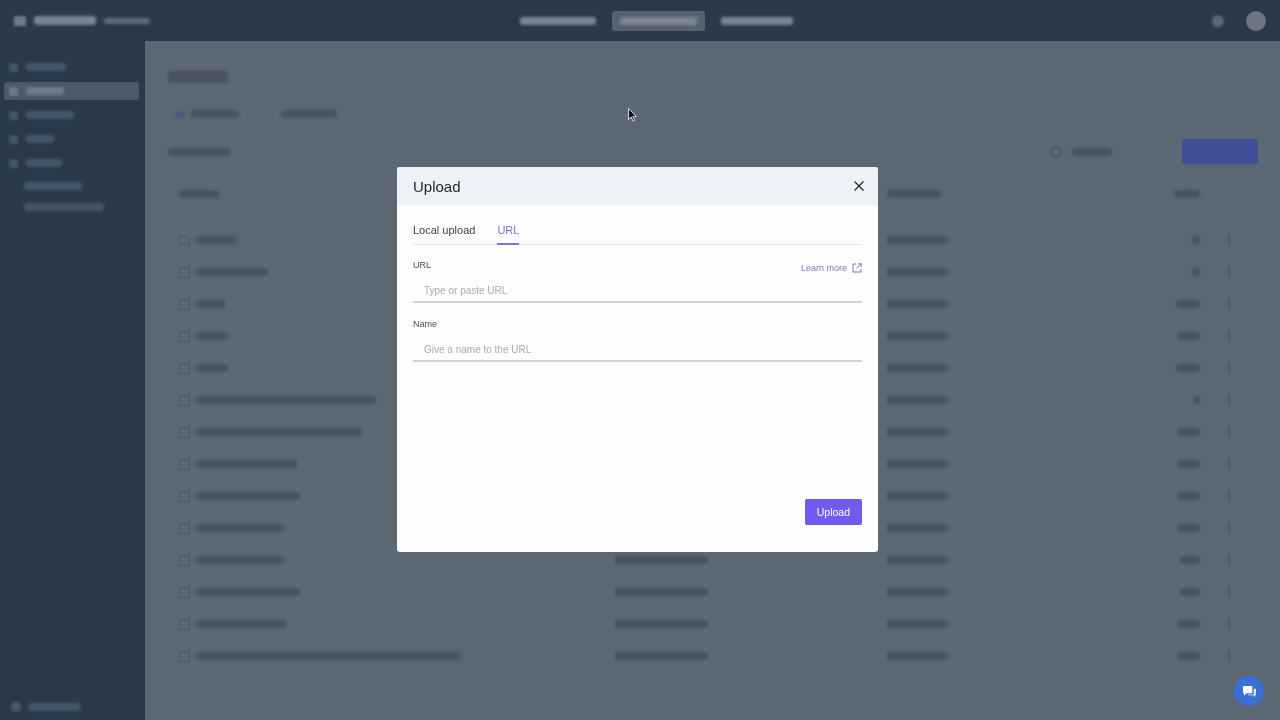 The height and width of the screenshot is (720, 1280). I want to click on close-button, so click(859, 186).